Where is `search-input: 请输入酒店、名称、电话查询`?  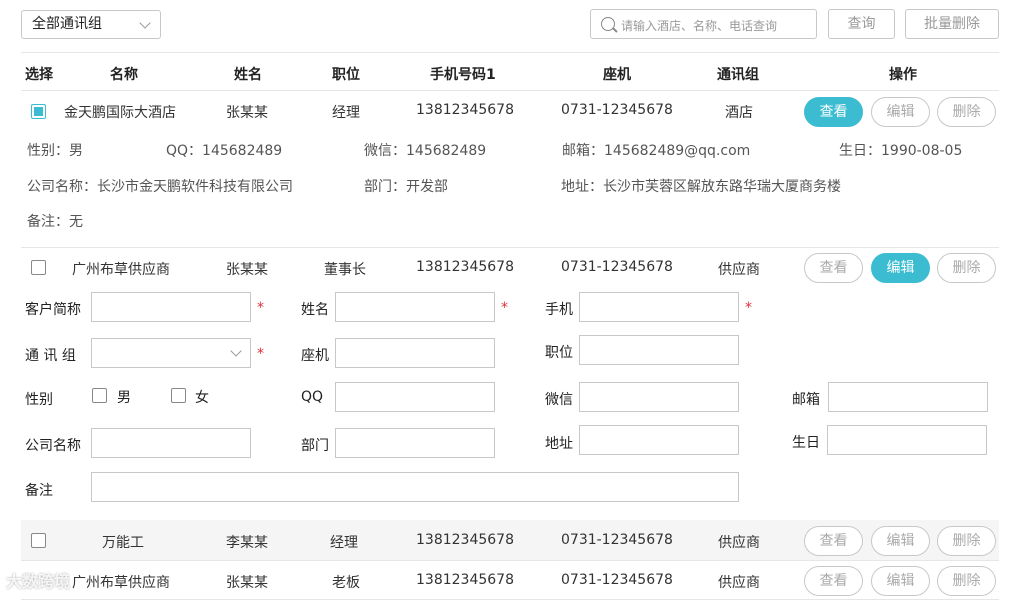 search-input: 请输入酒店、名称、电话查询 is located at coordinates (703, 24).